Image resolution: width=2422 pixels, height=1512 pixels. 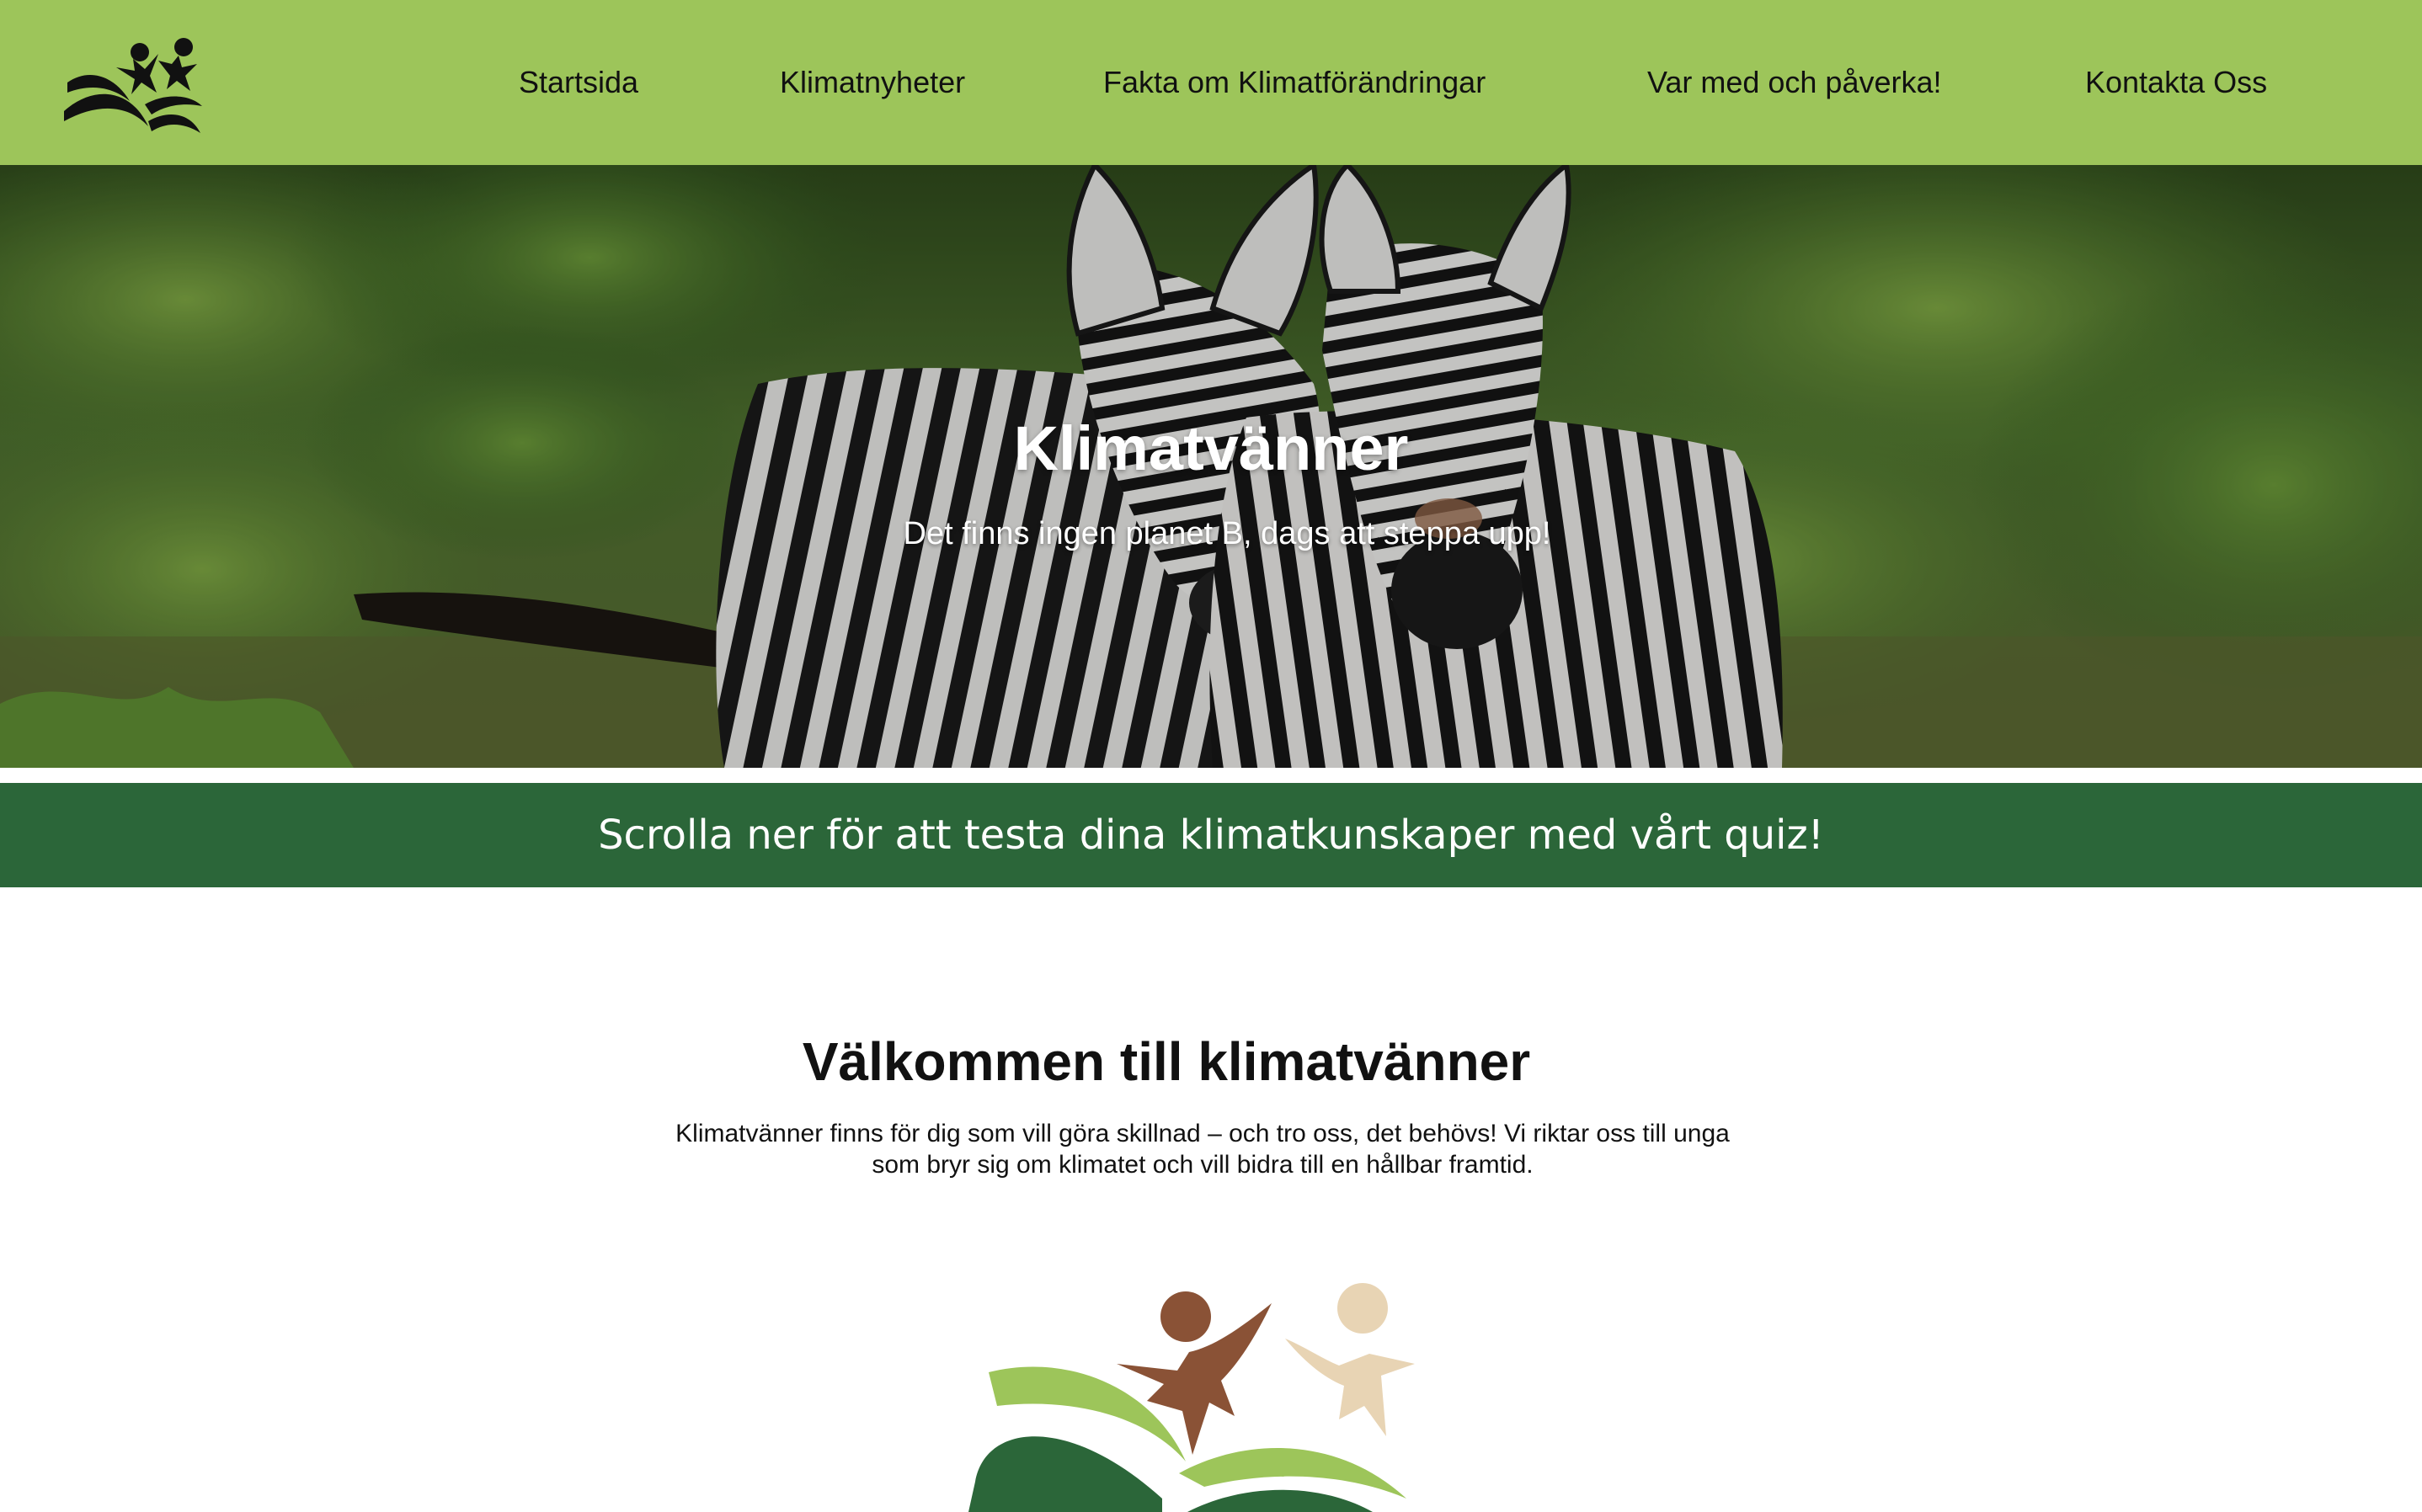 What do you see at coordinates (578, 82) in the screenshot?
I see `nav-startsida: Startsida` at bounding box center [578, 82].